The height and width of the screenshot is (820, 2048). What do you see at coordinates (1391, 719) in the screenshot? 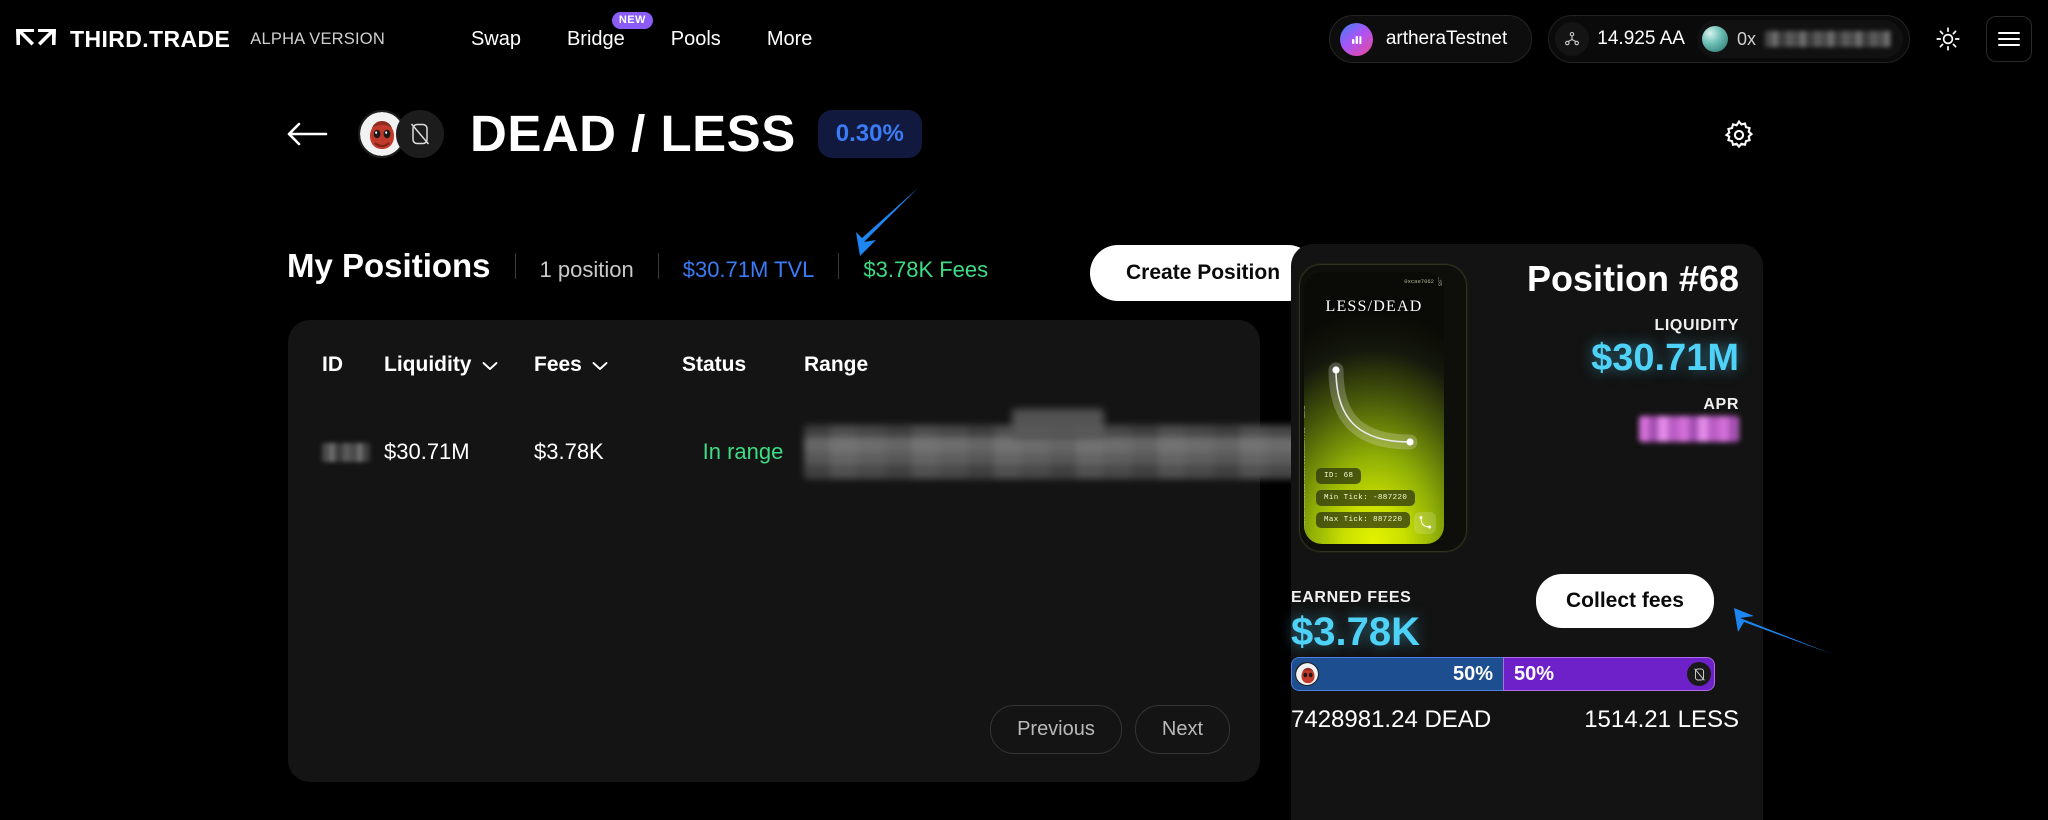
I see `token0-amount: 7428981.24 DEAD` at bounding box center [1391, 719].